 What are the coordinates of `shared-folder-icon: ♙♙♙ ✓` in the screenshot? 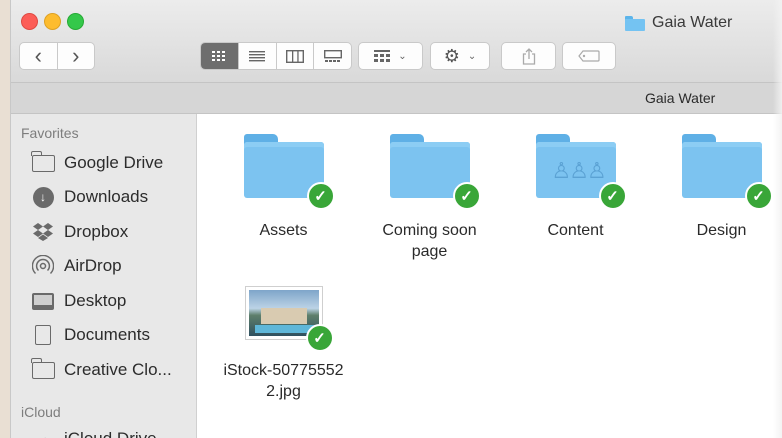 It's located at (581, 172).